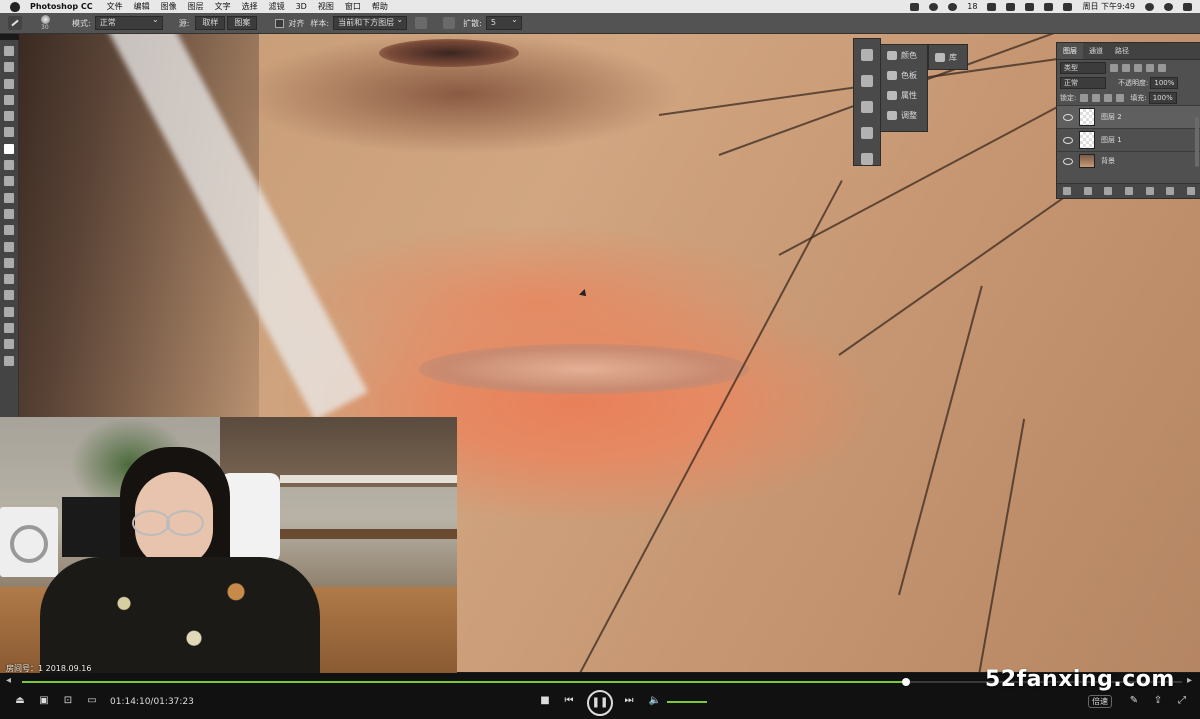 The height and width of the screenshot is (719, 1200). What do you see at coordinates (1170, 191) in the screenshot?
I see `new-layer-icon` at bounding box center [1170, 191].